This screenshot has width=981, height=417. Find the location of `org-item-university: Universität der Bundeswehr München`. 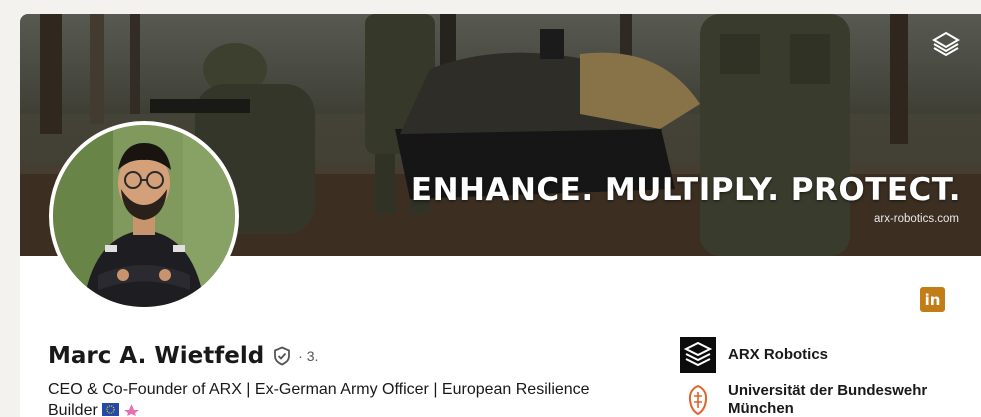

org-item-university: Universität der Bundeswehr München is located at coordinates (814, 399).